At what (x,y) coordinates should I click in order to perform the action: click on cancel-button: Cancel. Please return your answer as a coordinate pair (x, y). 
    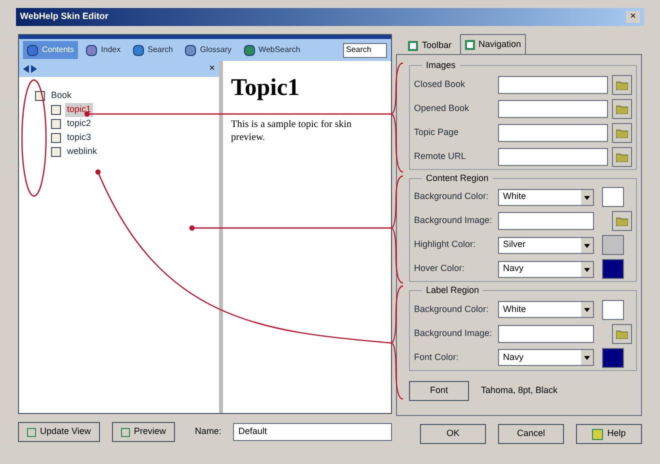
    Looking at the image, I should click on (531, 434).